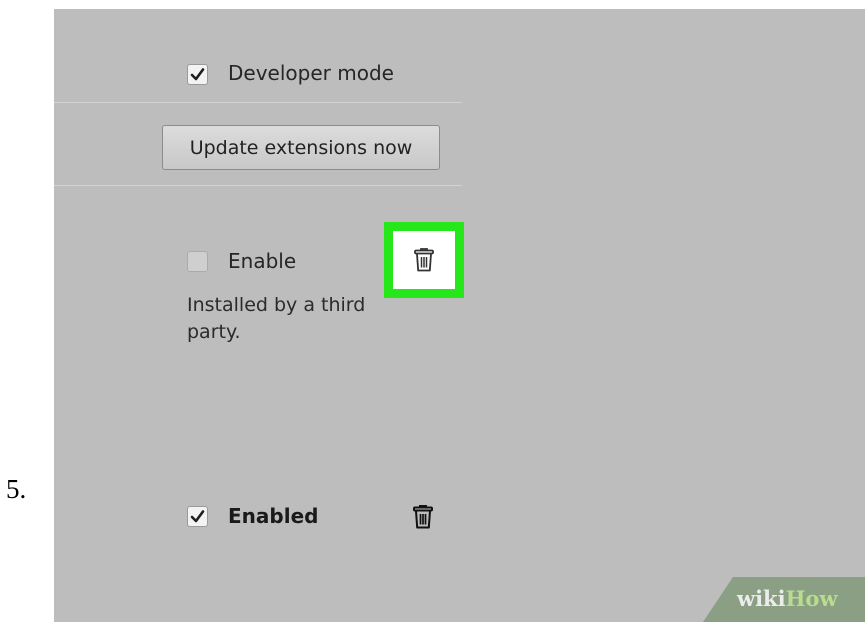  I want to click on enabled-checkbox, so click(197, 516).